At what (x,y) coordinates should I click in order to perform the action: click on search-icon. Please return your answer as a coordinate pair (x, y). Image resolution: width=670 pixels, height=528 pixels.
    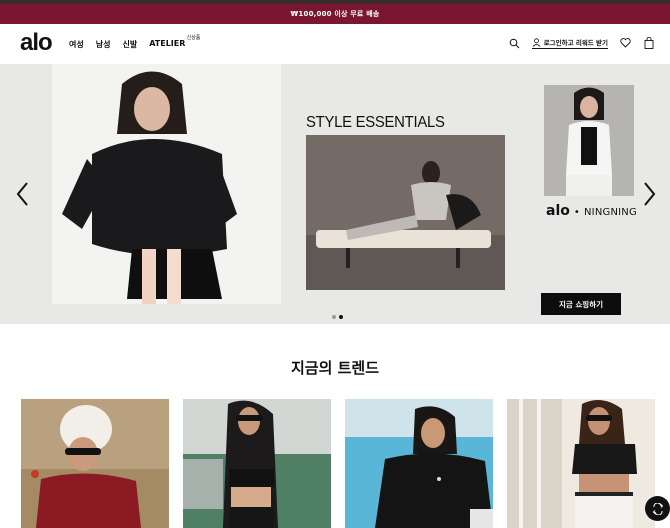
    Looking at the image, I should click on (515, 43).